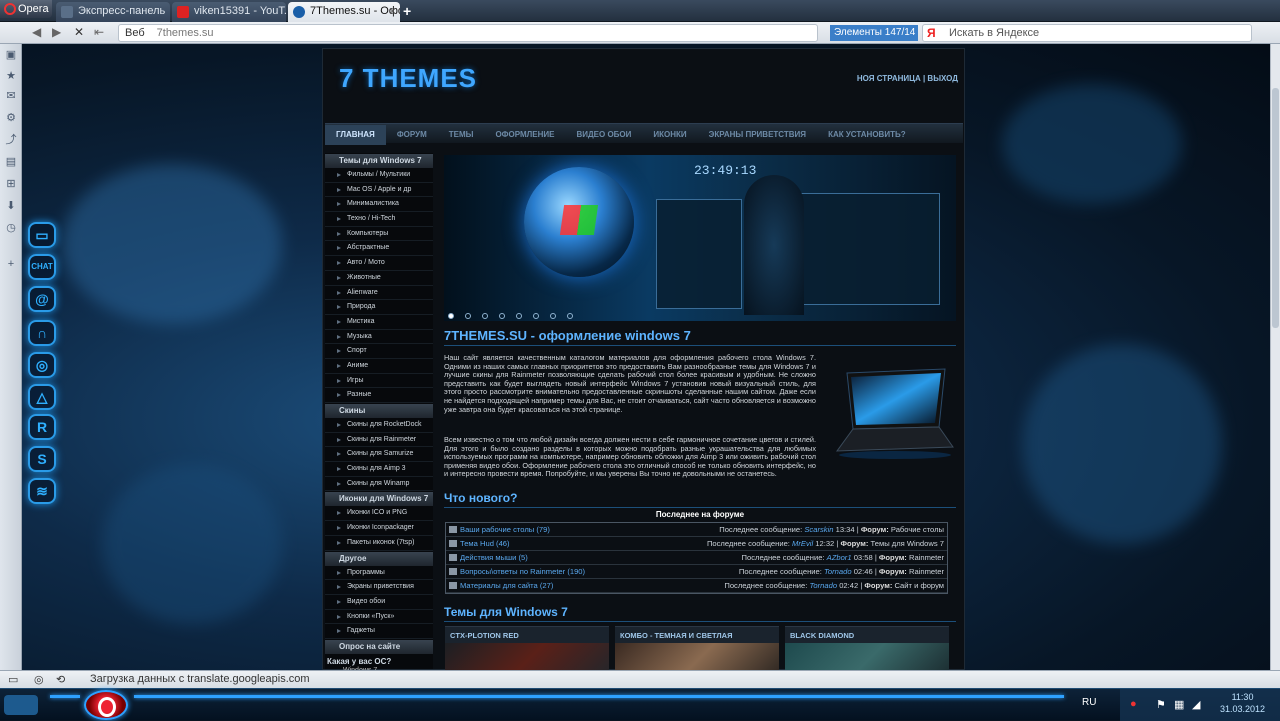 The width and height of the screenshot is (1280, 721). I want to click on rewind-icon: ⇤, so click(99, 32).